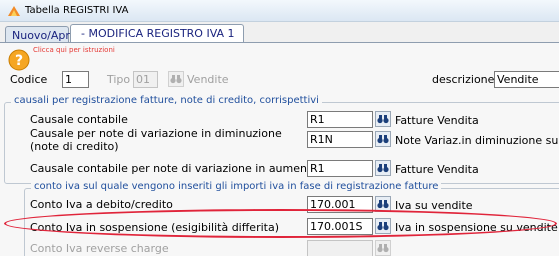  What do you see at coordinates (340, 248) in the screenshot?
I see `conto-iva-reverse-field` at bounding box center [340, 248].